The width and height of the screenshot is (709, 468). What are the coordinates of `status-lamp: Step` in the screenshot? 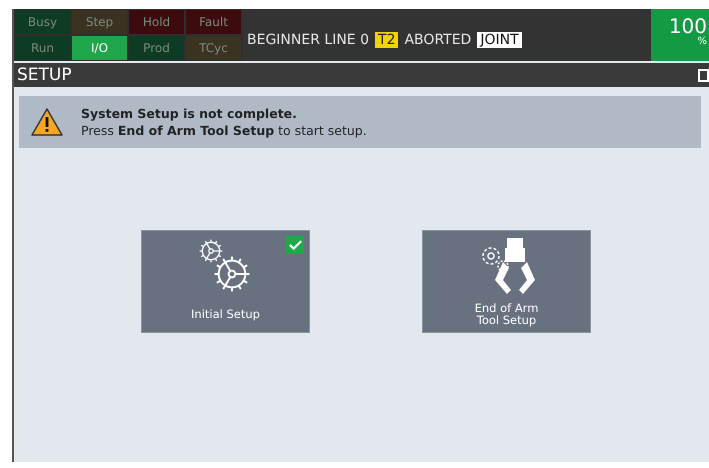 It's located at (99, 22).